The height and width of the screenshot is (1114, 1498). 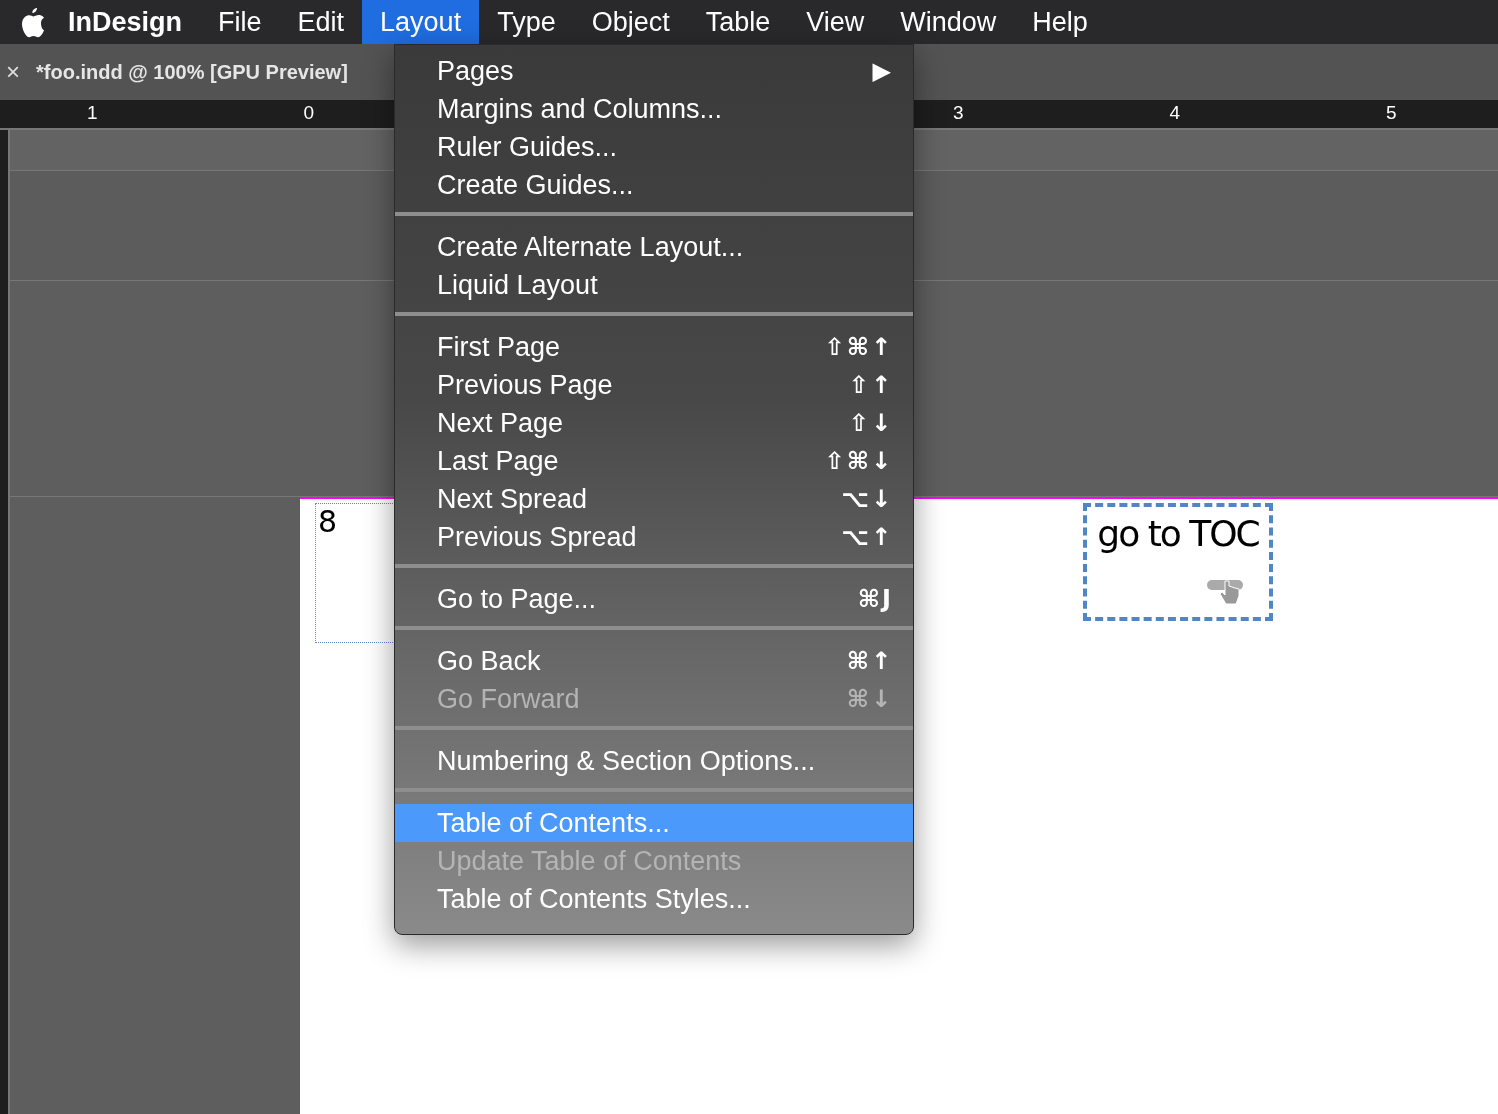 I want to click on menu-title: File, so click(x=240, y=22).